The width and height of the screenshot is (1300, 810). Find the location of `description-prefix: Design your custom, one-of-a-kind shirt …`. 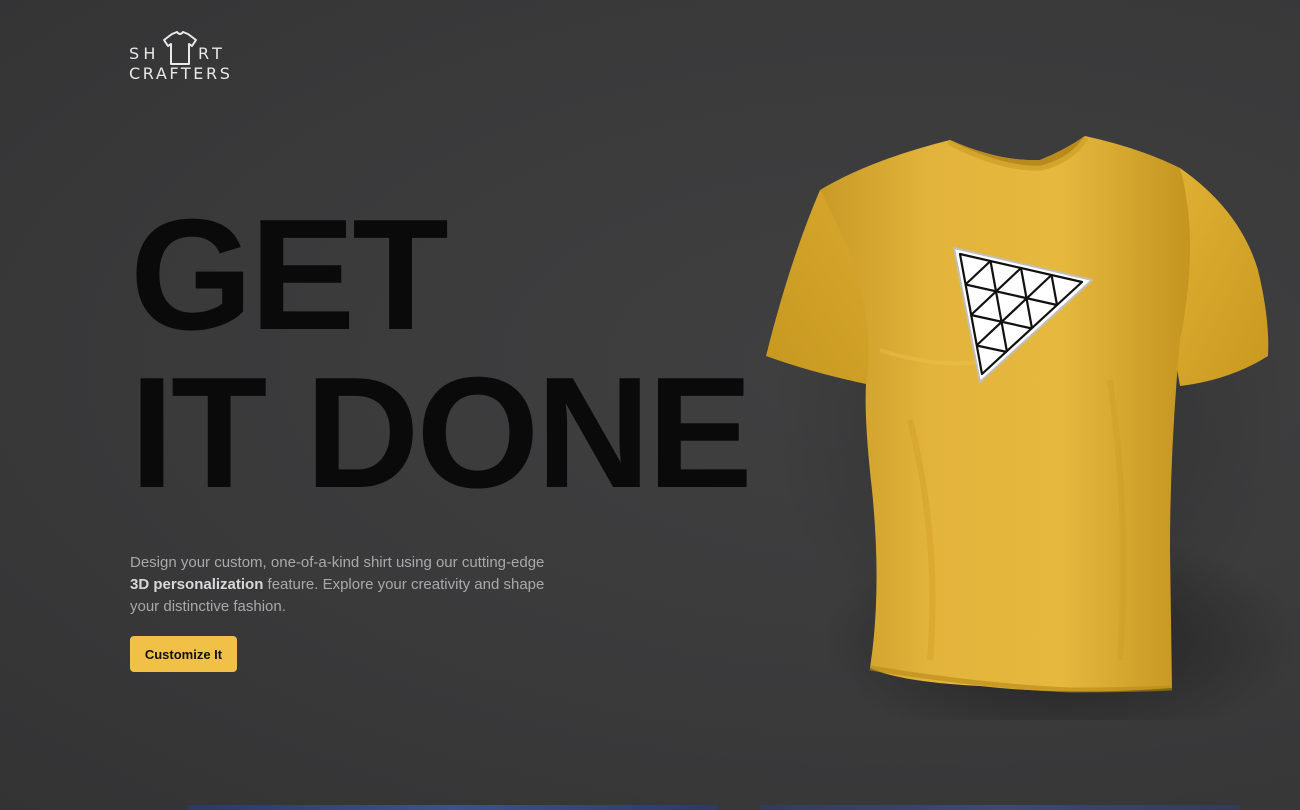

description-prefix: Design your custom, one-of-a-kind shirt … is located at coordinates (337, 562).